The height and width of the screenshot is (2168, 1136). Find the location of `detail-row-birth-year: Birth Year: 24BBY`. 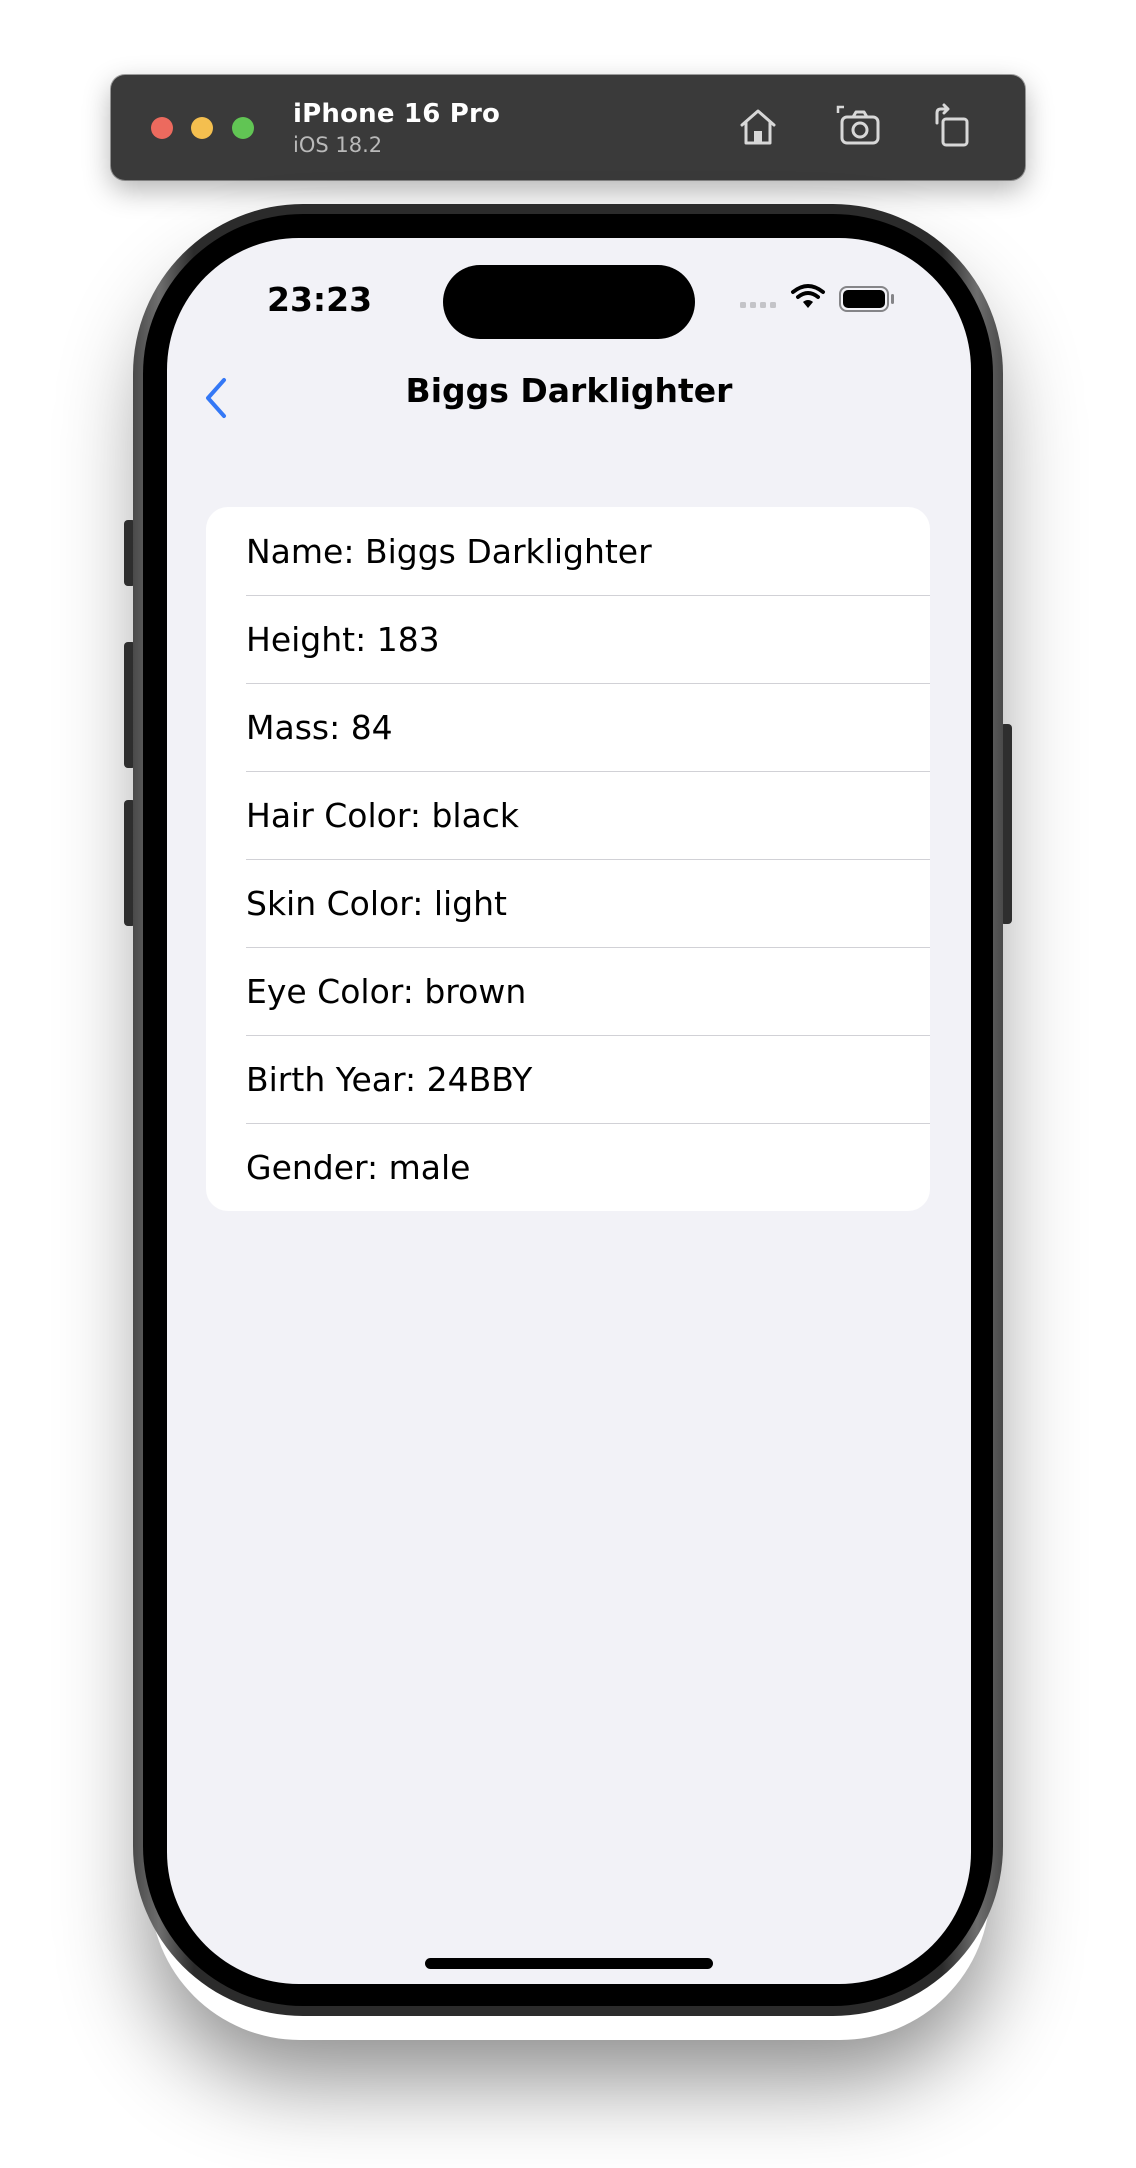

detail-row-birth-year: Birth Year: 24BBY is located at coordinates (568, 1079).